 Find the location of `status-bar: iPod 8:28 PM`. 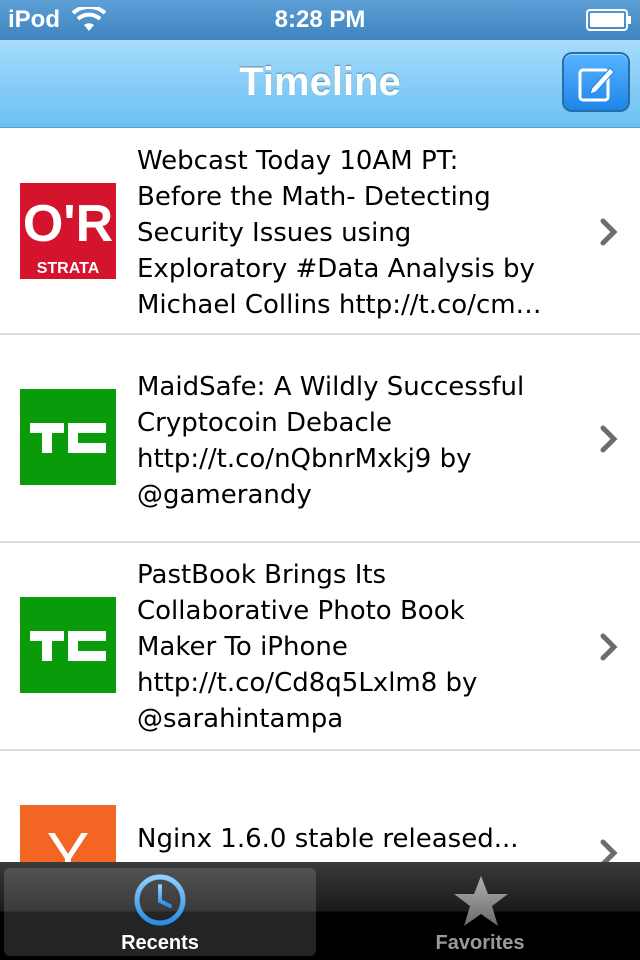

status-bar: iPod 8:28 PM is located at coordinates (320, 20).